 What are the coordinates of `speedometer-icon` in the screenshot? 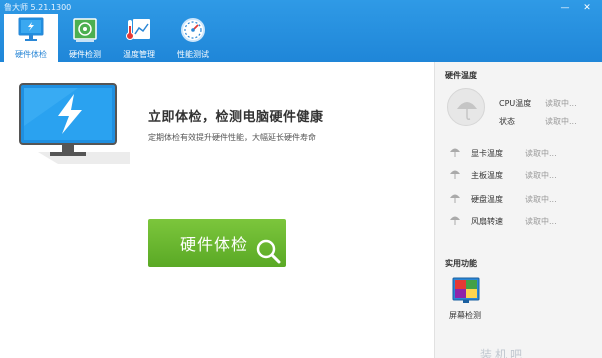 It's located at (193, 30).